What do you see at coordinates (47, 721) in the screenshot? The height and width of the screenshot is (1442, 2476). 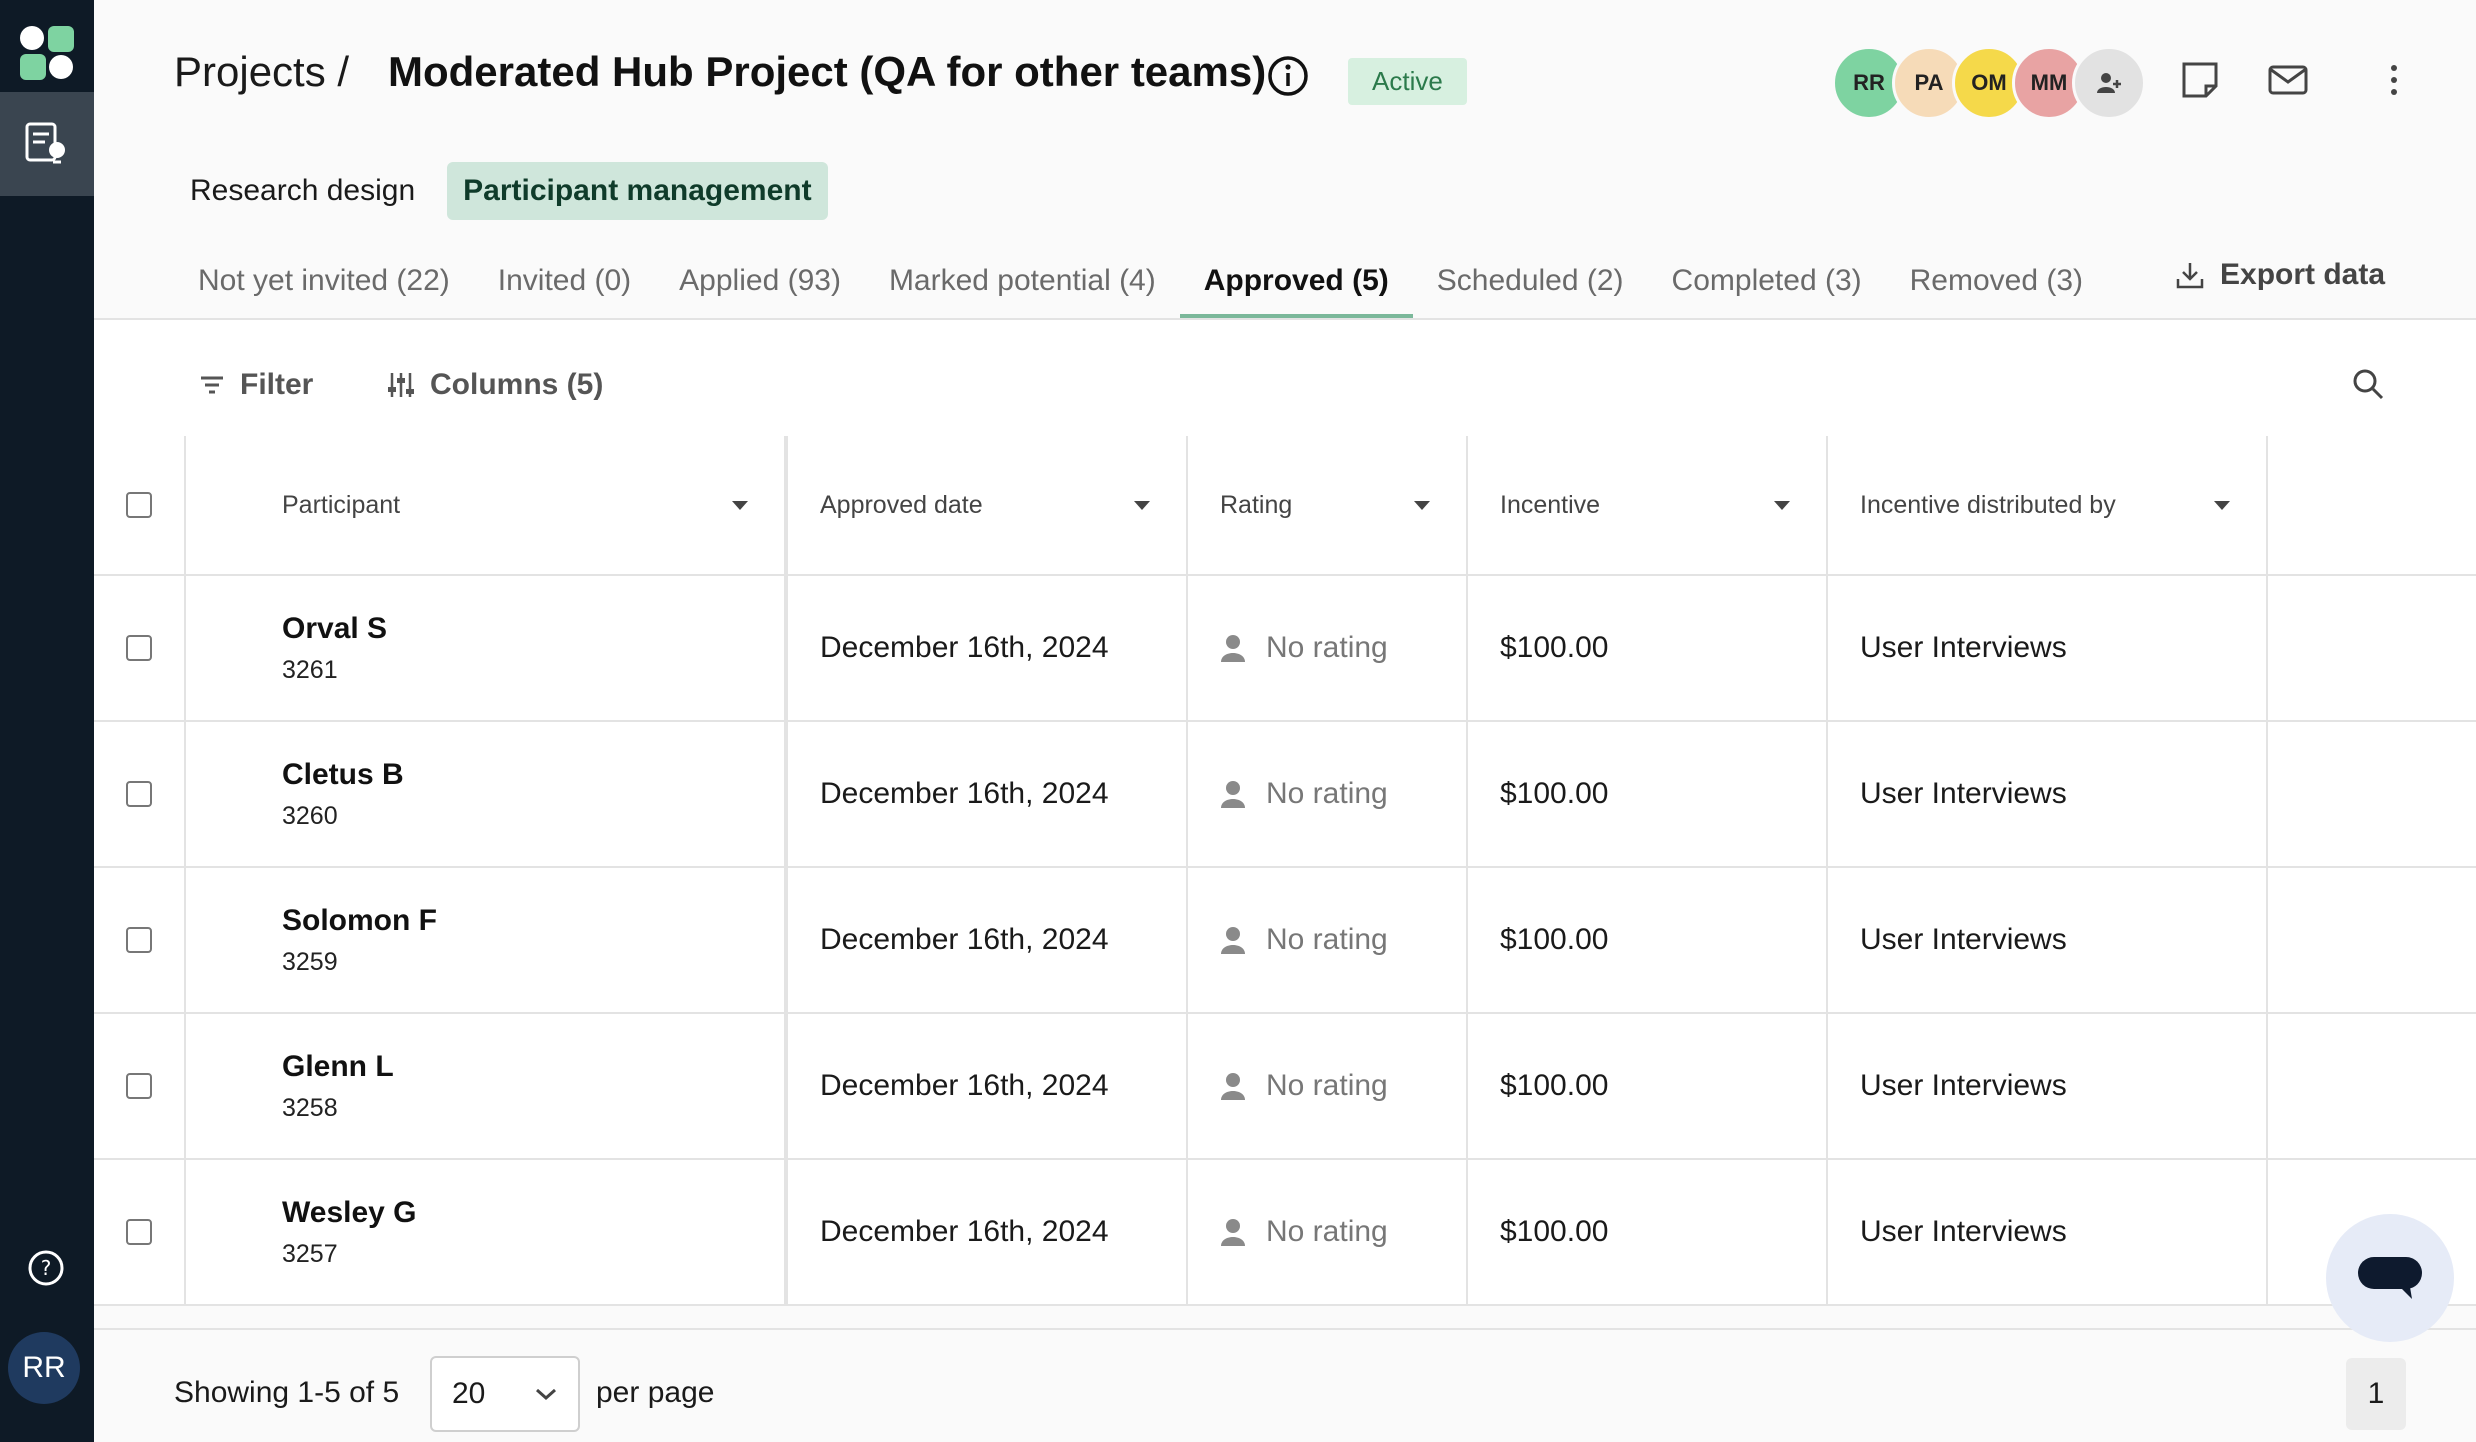 I see `sidebar: ? RR` at bounding box center [47, 721].